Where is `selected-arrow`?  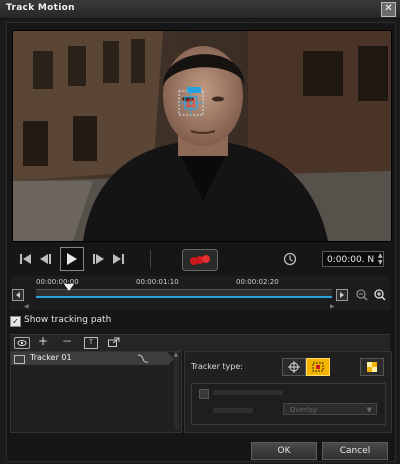 selected-arrow is located at coordinates (170, 359).